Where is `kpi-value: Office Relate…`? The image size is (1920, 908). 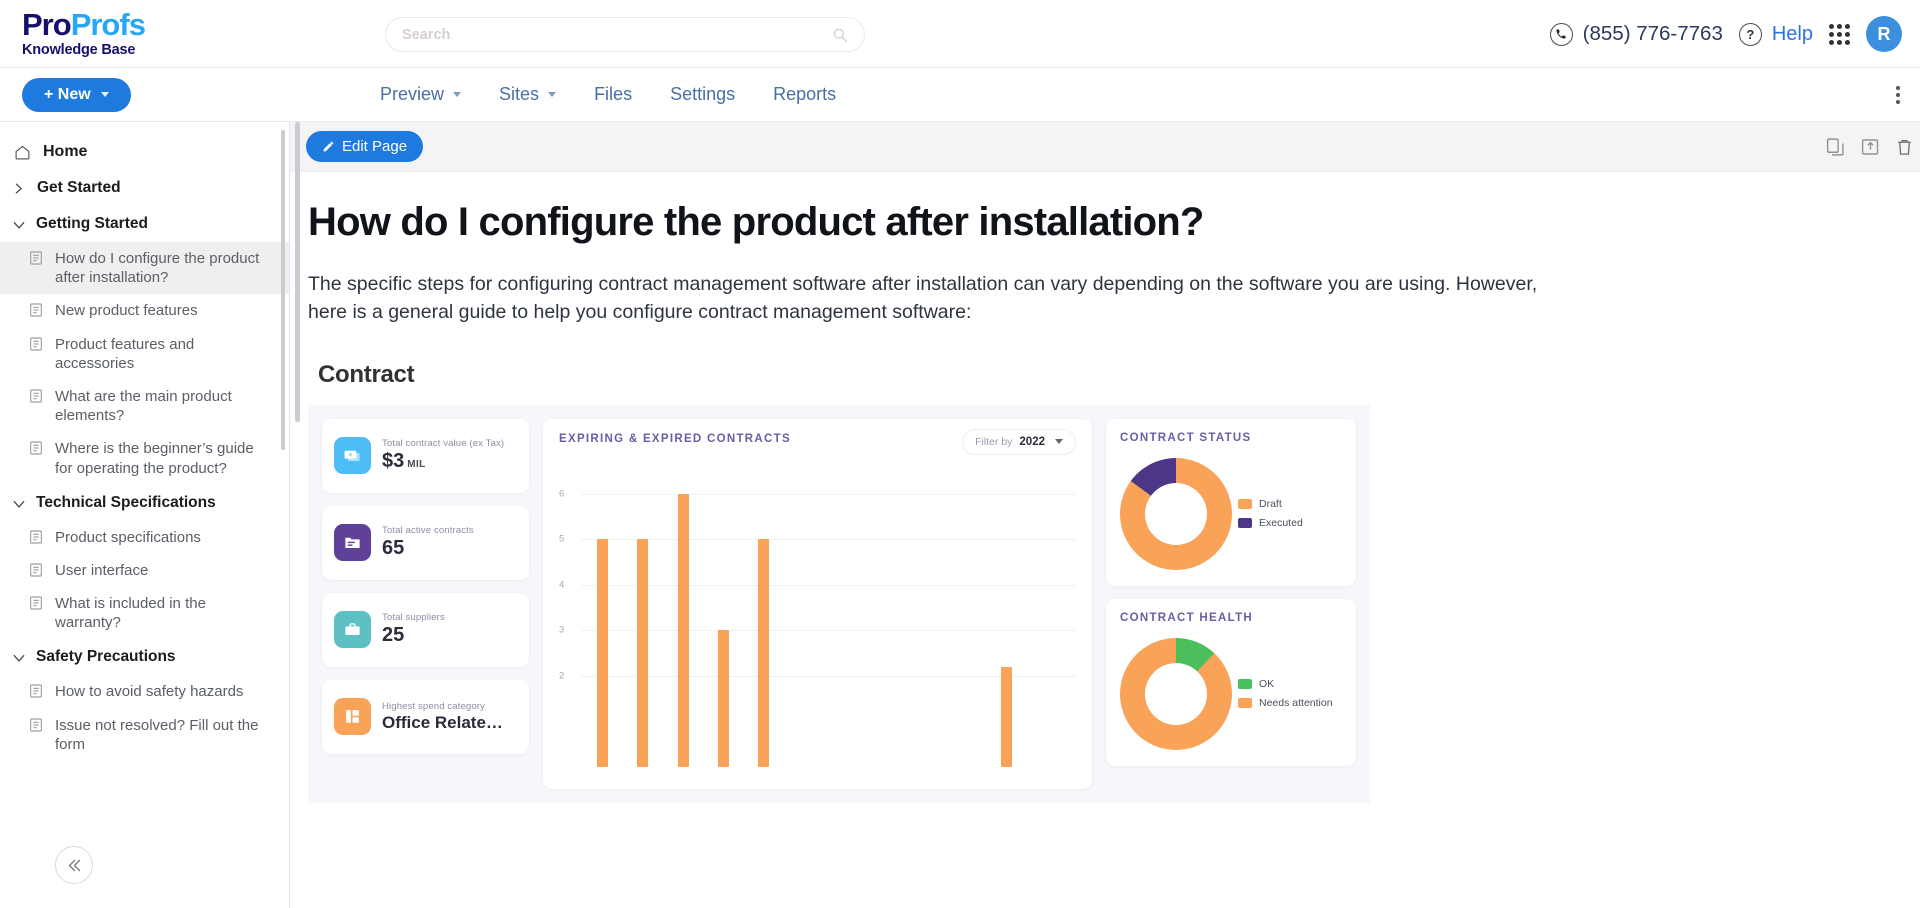
kpi-value: Office Relate… is located at coordinates (442, 722).